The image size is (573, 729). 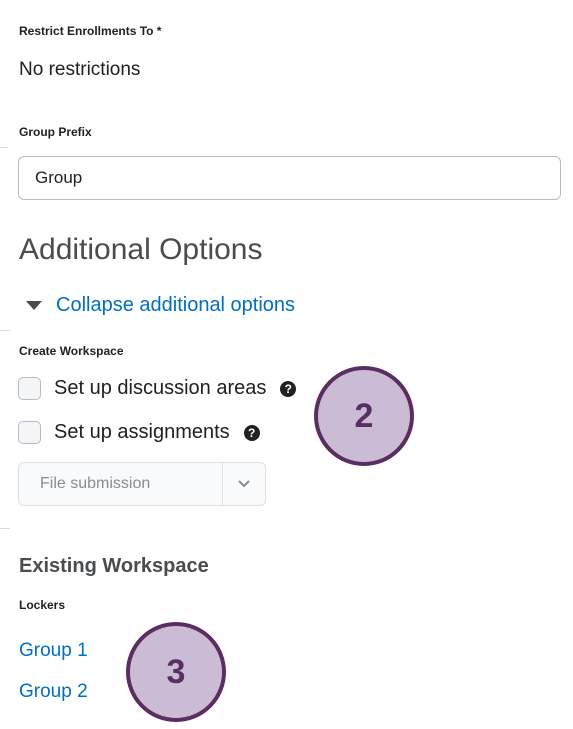 I want to click on lockers-label: Lockers, so click(x=42, y=605).